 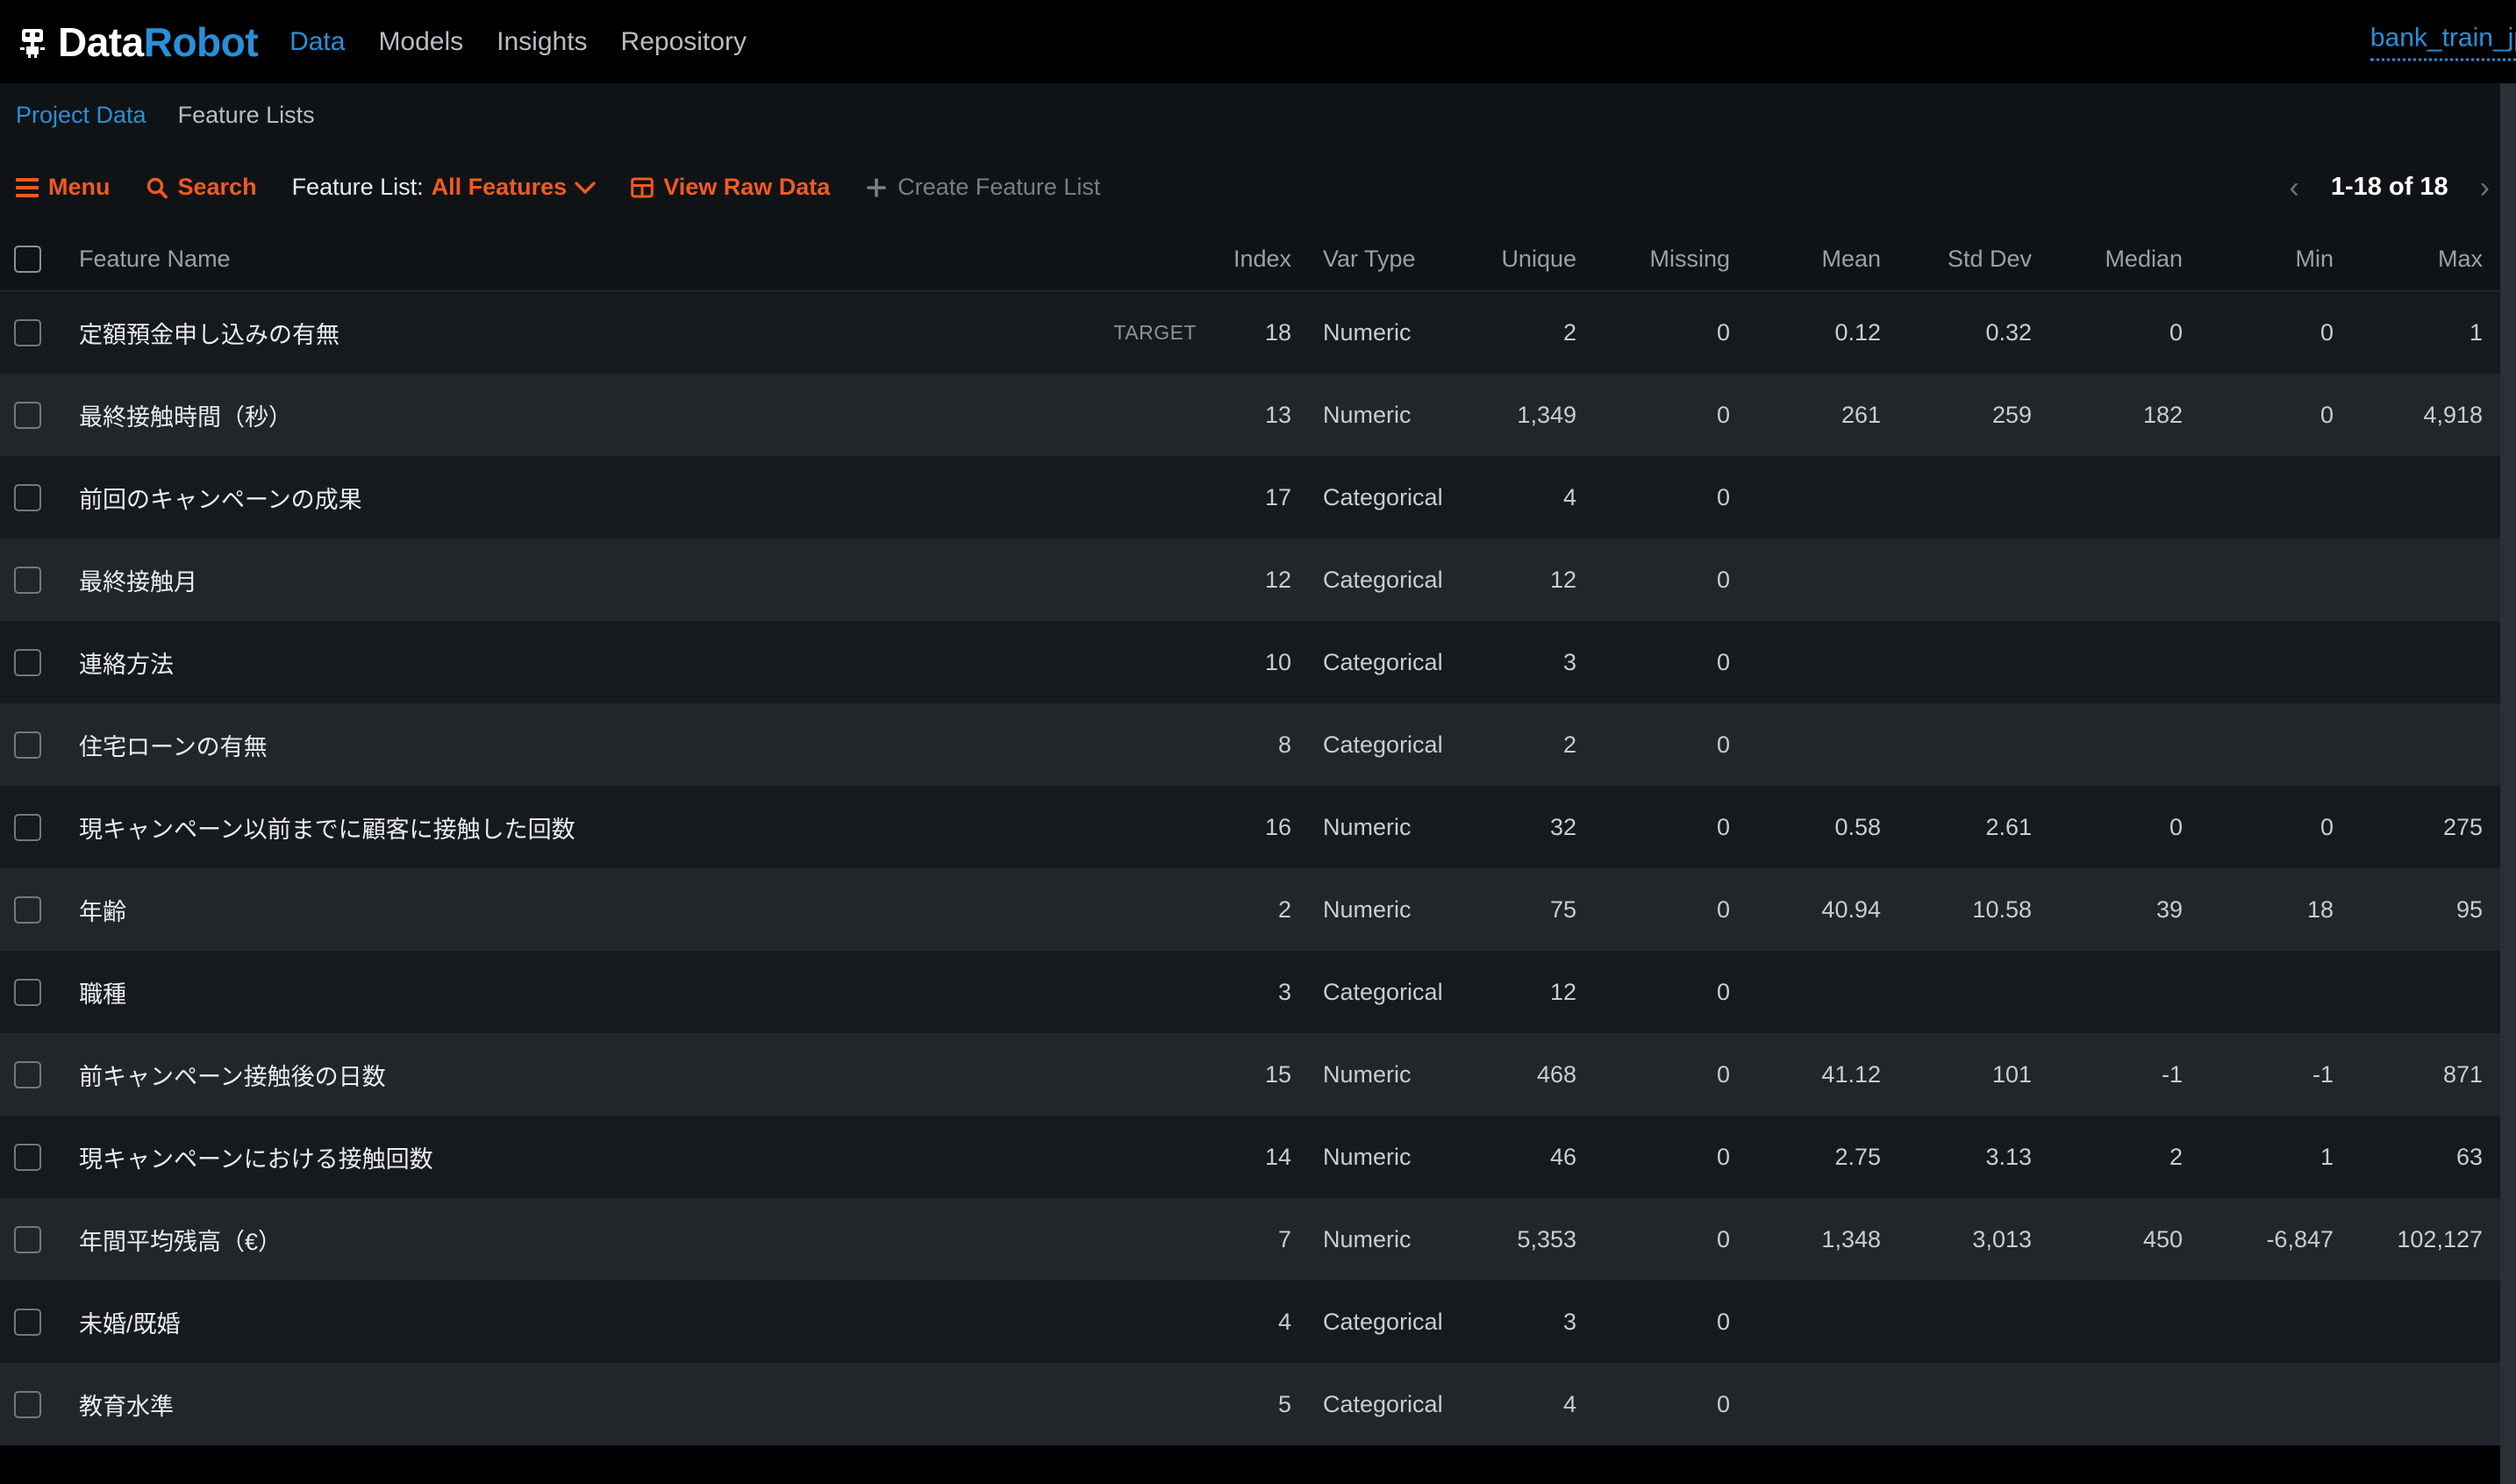 I want to click on min-cell: 0, so click(x=2326, y=827).